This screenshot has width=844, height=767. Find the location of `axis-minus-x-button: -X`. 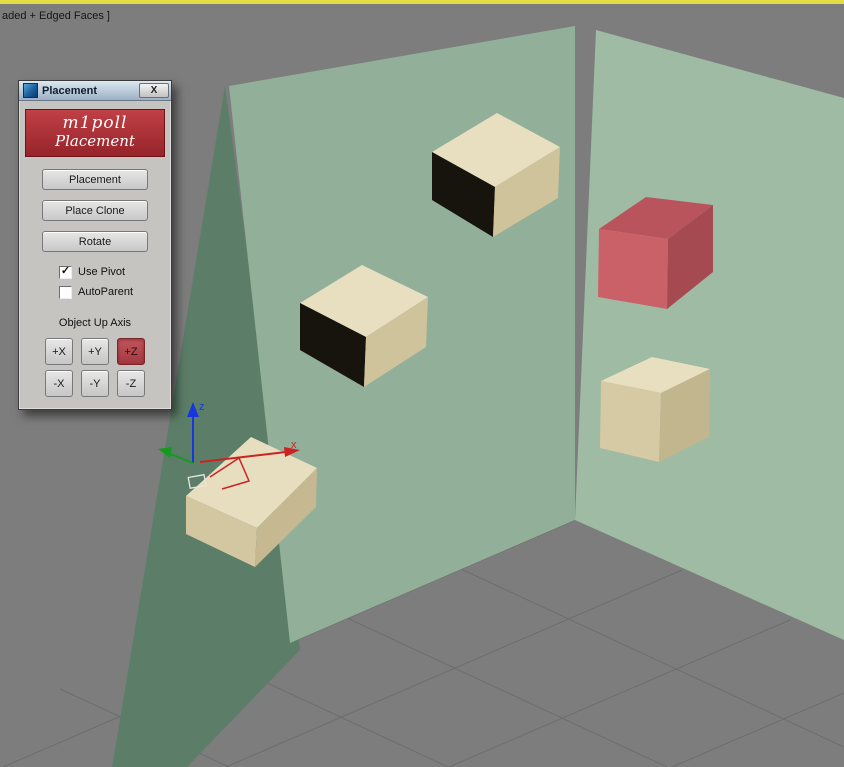

axis-minus-x-button: -X is located at coordinates (59, 383).